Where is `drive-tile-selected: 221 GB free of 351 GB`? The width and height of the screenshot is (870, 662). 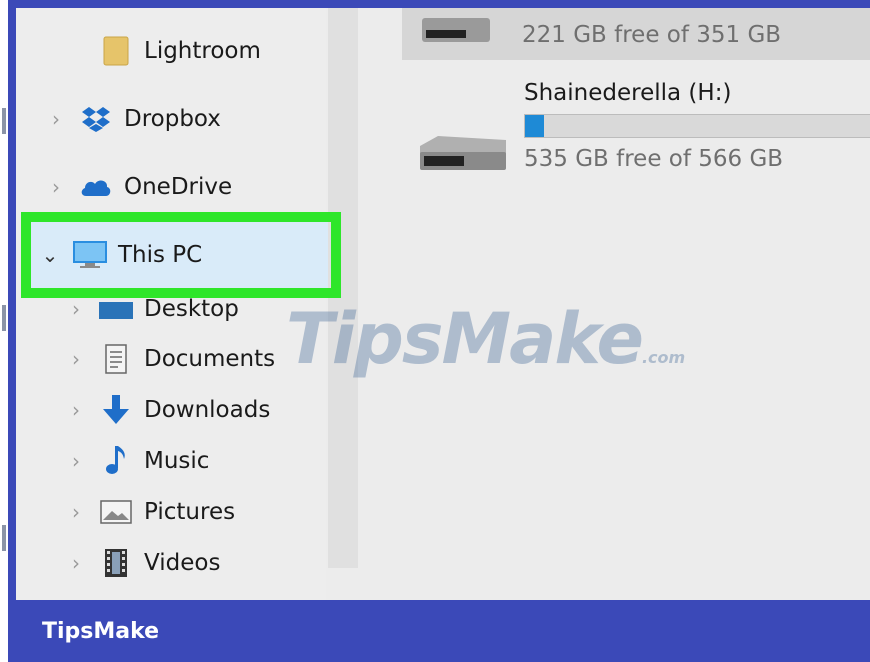 drive-tile-selected: 221 GB free of 351 GB is located at coordinates (636, 34).